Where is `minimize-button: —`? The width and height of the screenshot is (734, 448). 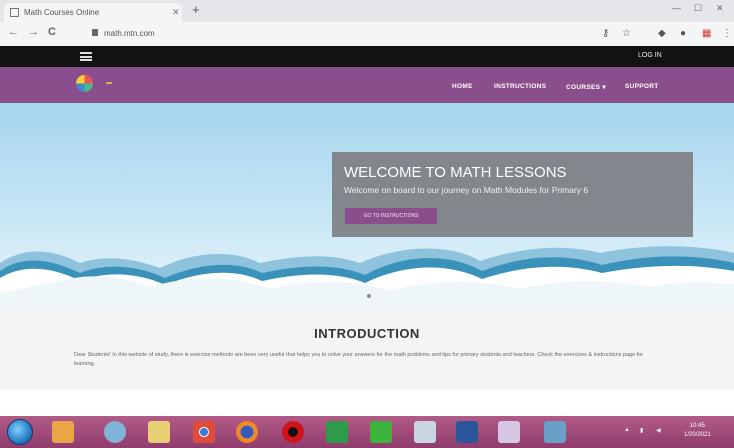 minimize-button: — is located at coordinates (676, 8).